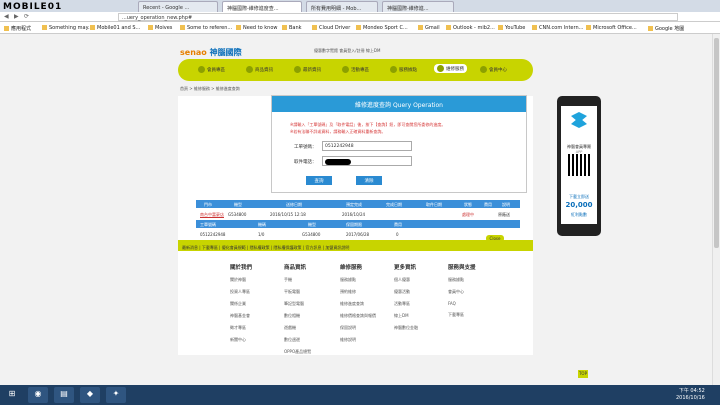 This screenshot has width=720, height=405. I want to click on app-icon: ◆, so click(90, 395).